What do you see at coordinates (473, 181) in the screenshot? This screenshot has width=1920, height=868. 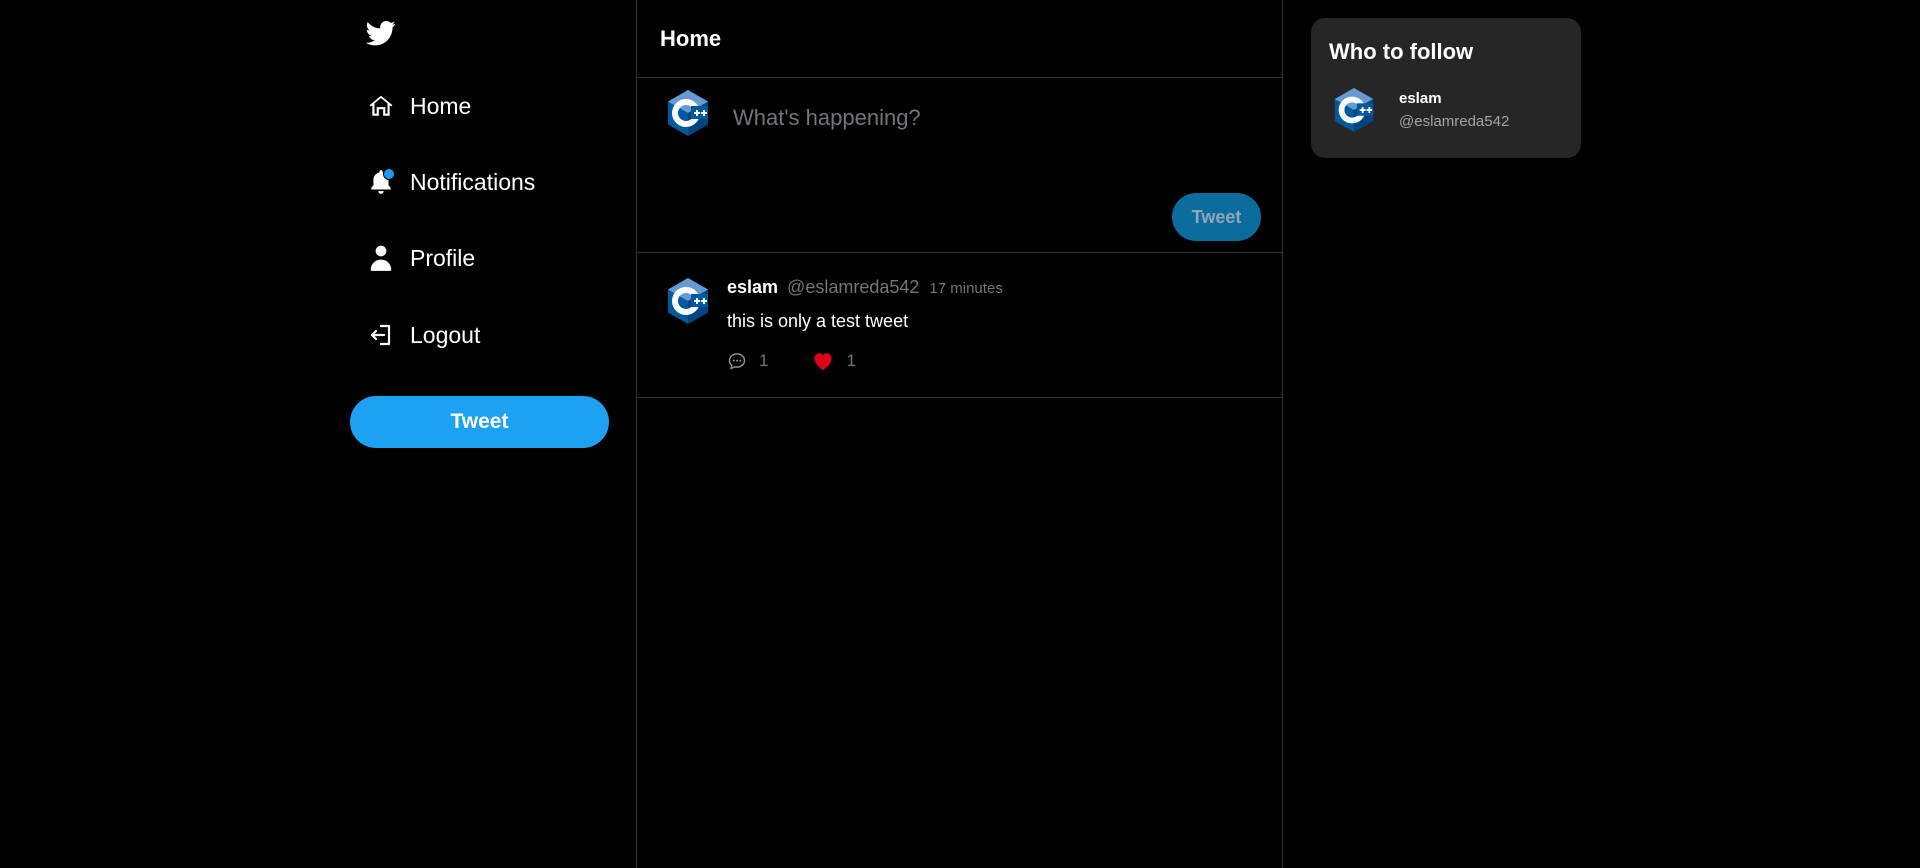 I see `sidebar-item-label: Notifications` at bounding box center [473, 181].